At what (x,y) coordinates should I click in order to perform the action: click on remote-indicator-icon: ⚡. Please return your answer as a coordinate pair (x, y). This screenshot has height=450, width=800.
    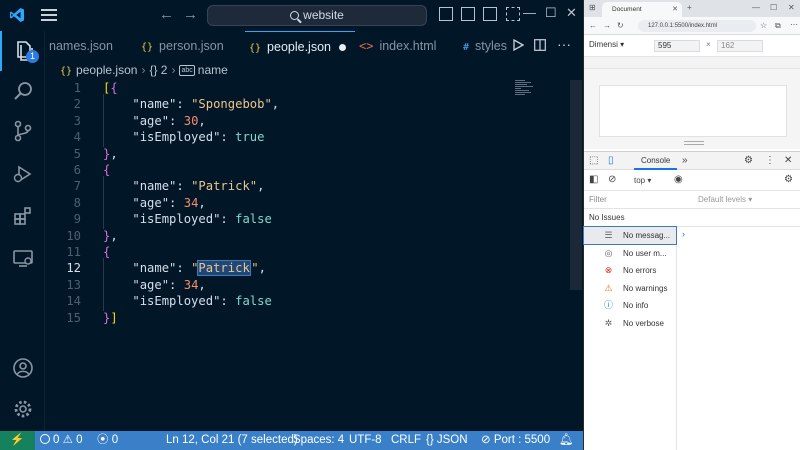
    Looking at the image, I should click on (17, 440).